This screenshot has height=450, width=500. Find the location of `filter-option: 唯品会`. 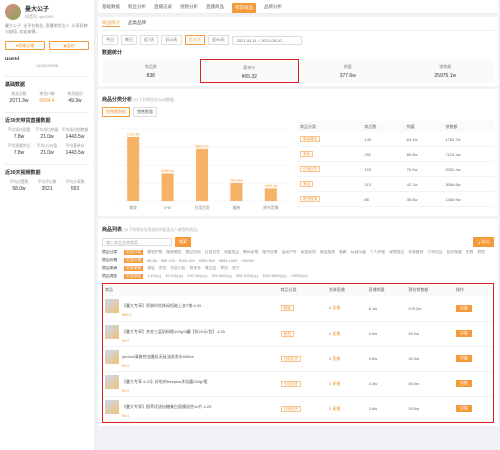

filter-option: 唯品会 is located at coordinates (210, 268).